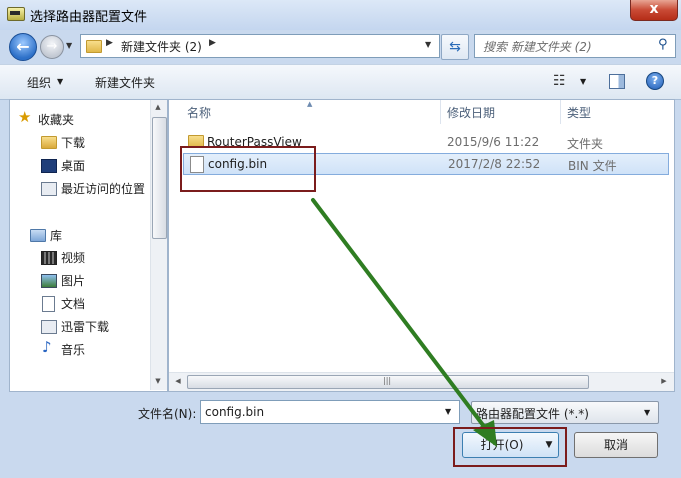  I want to click on highlight-box-open-button, so click(510, 447).